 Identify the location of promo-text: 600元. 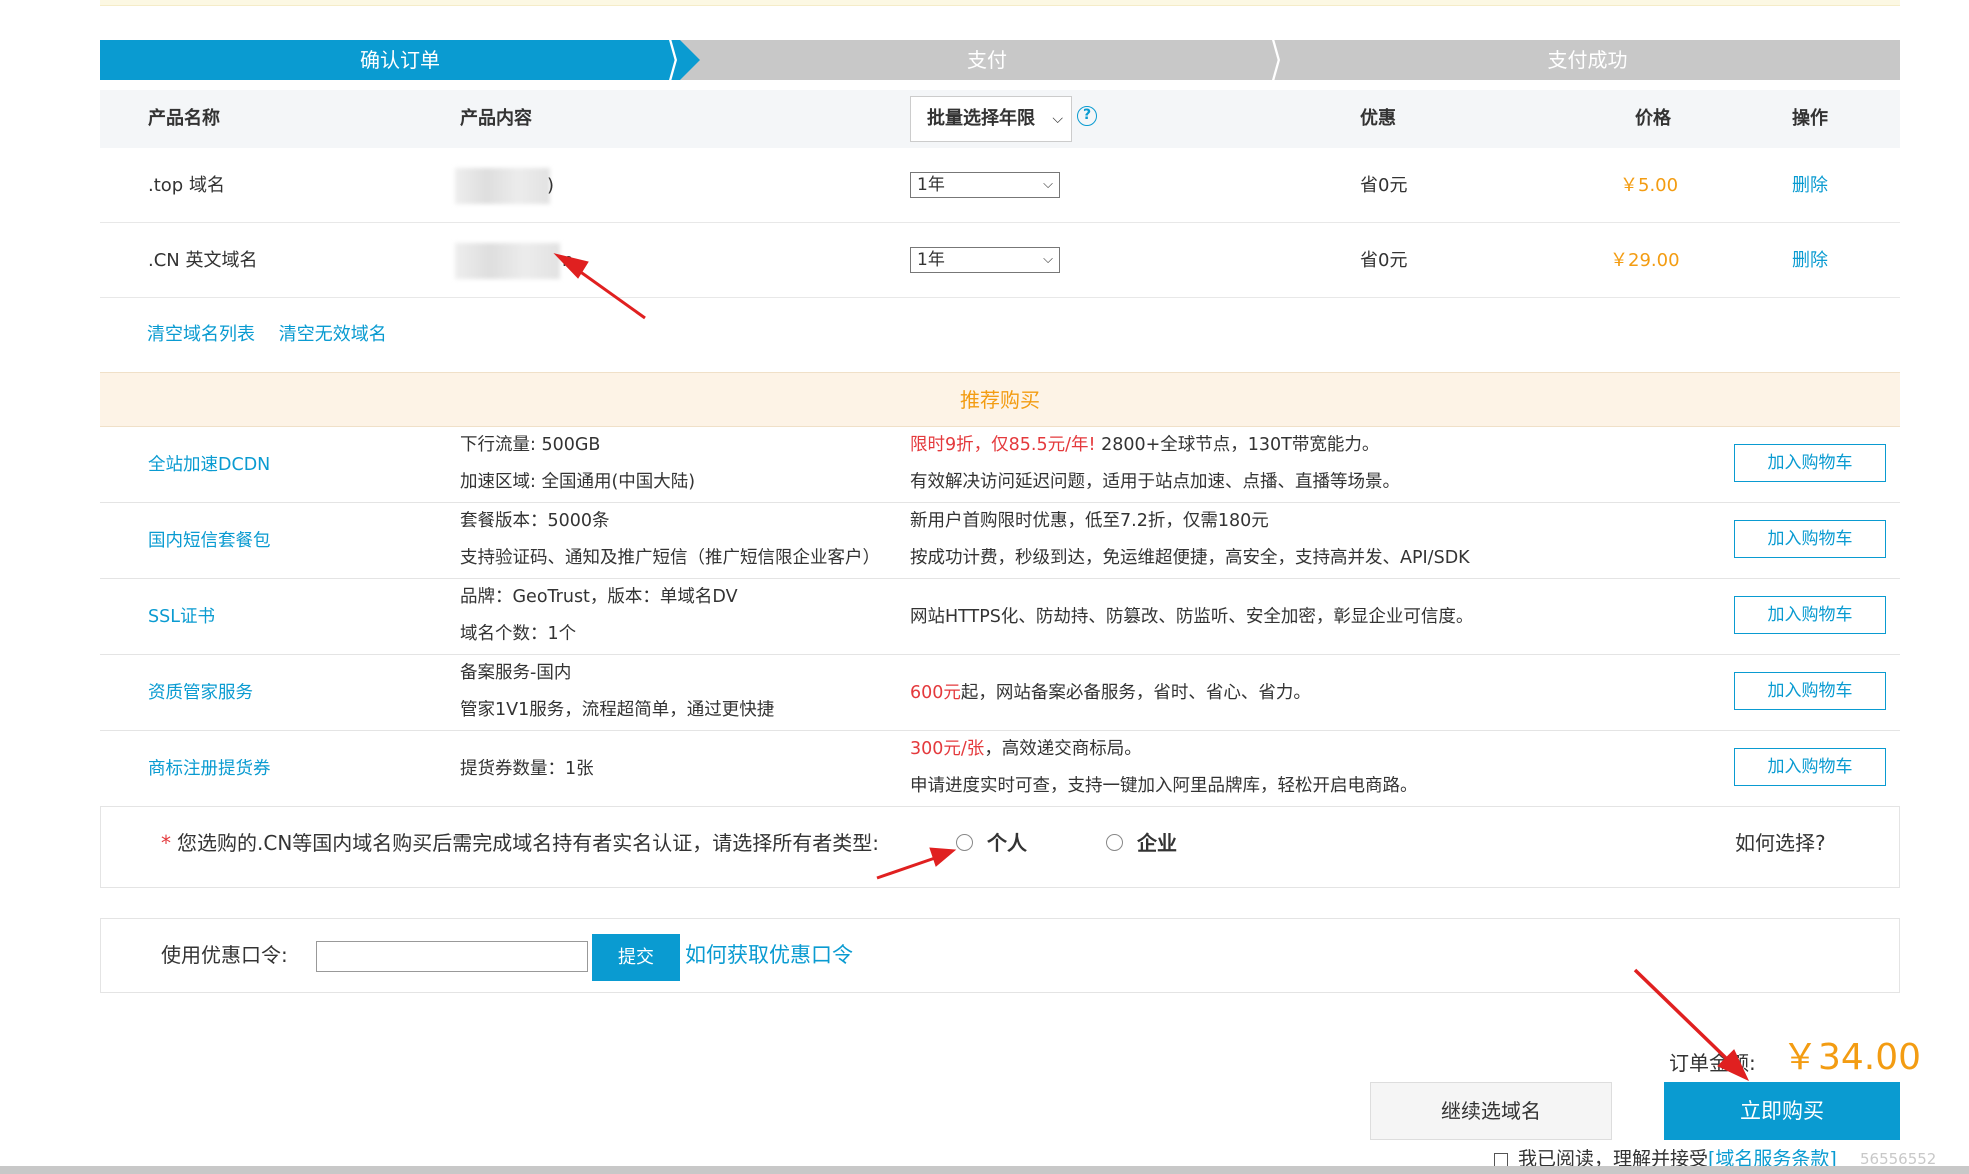
(935, 693).